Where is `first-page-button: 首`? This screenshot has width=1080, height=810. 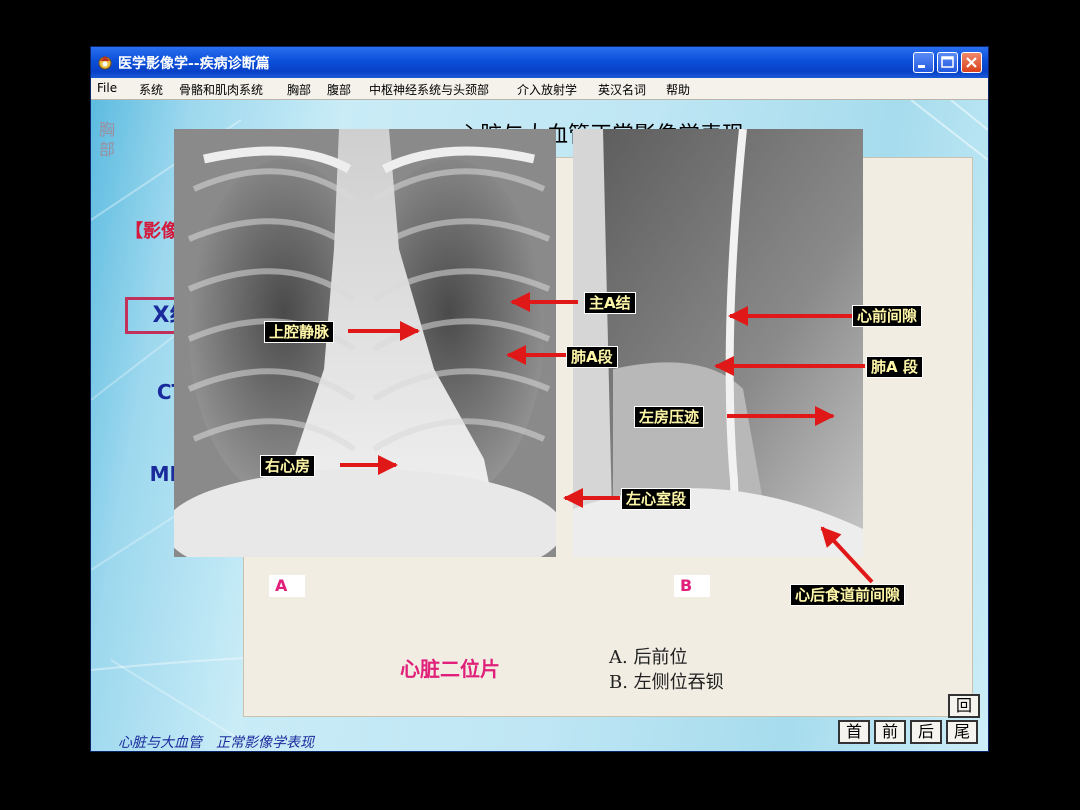
first-page-button: 首 is located at coordinates (854, 732).